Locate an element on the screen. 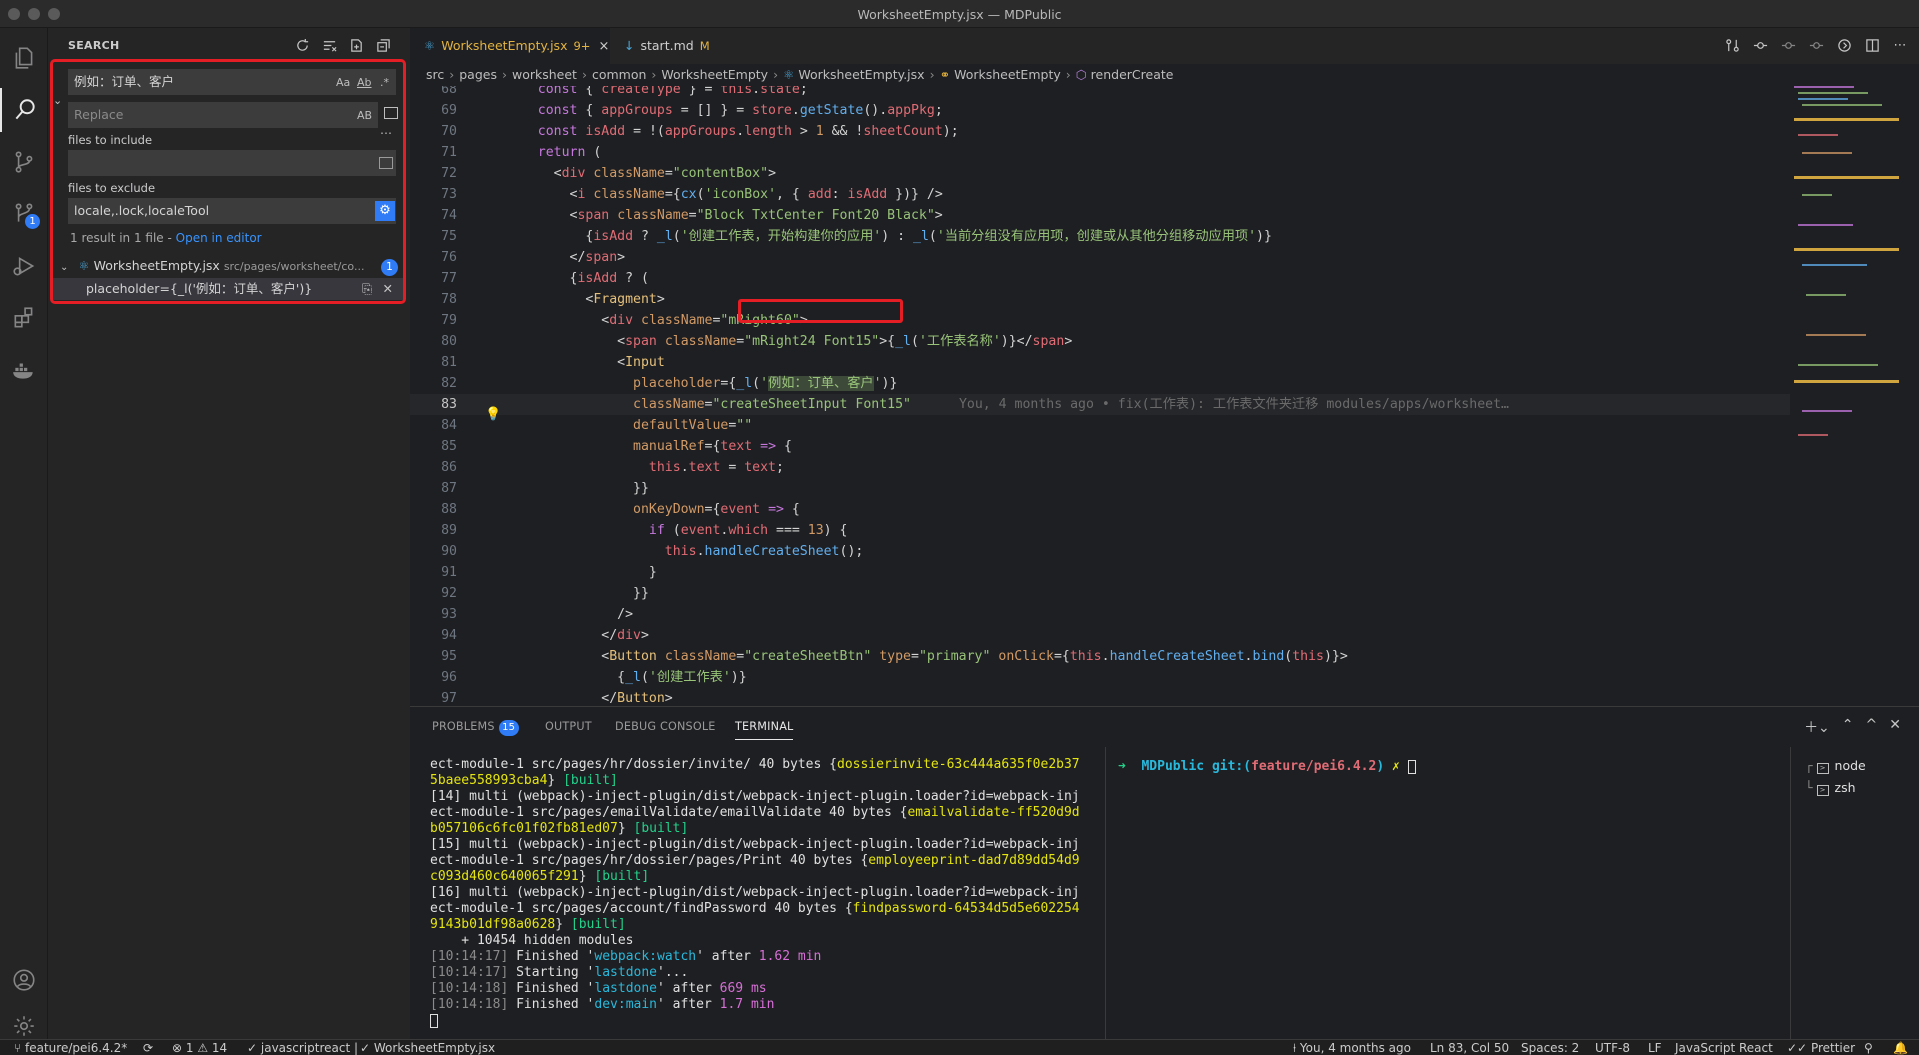 This screenshot has width=1919, height=1055. activity-bar: 1 is located at coordinates (24, 533).